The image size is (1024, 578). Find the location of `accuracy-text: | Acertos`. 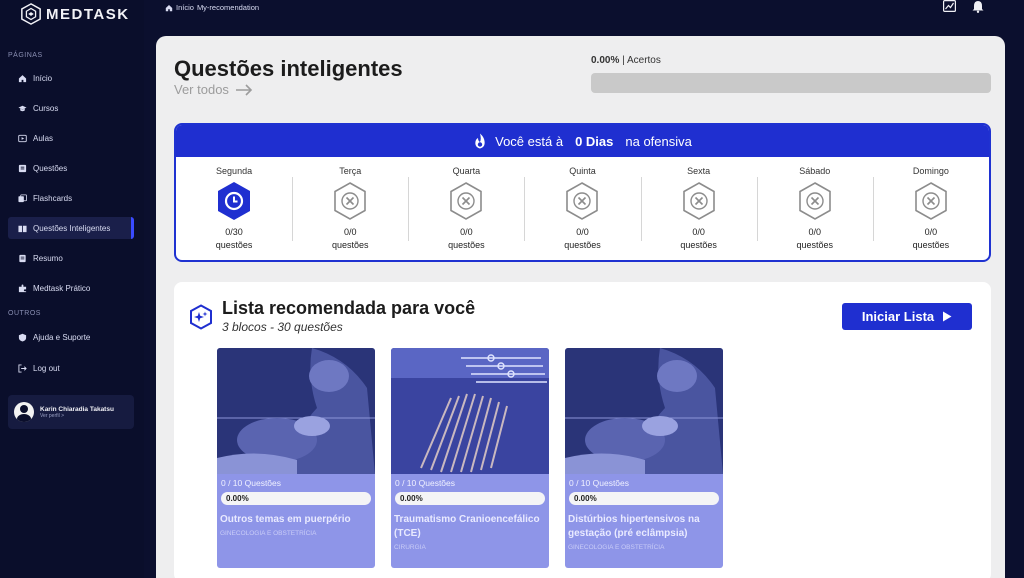

accuracy-text: | Acertos is located at coordinates (641, 60).